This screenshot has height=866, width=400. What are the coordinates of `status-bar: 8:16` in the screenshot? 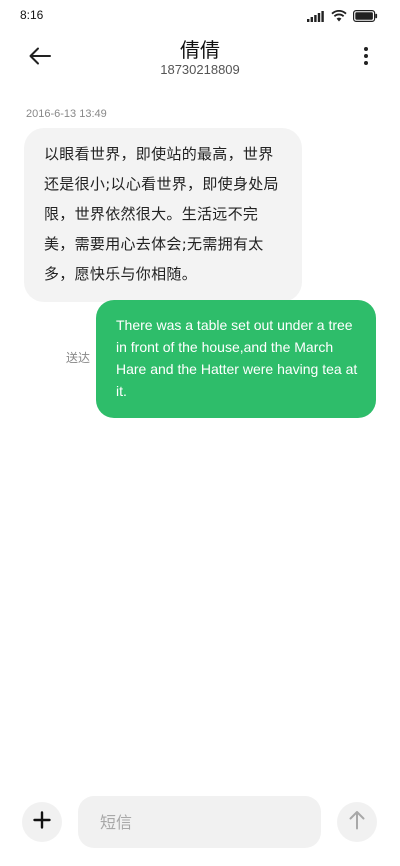 It's located at (200, 15).